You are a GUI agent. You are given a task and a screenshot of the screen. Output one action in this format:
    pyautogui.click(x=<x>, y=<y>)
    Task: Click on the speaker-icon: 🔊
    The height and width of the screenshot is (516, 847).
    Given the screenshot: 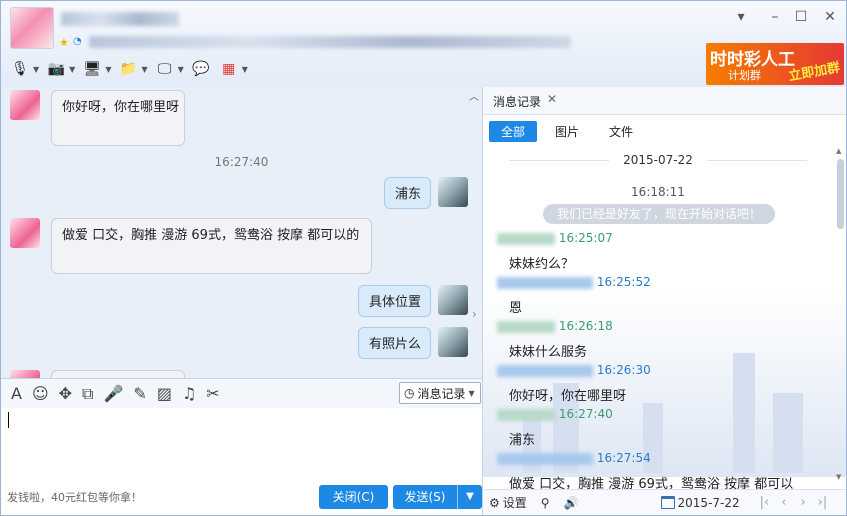 What is the action you would take?
    pyautogui.click(x=571, y=503)
    